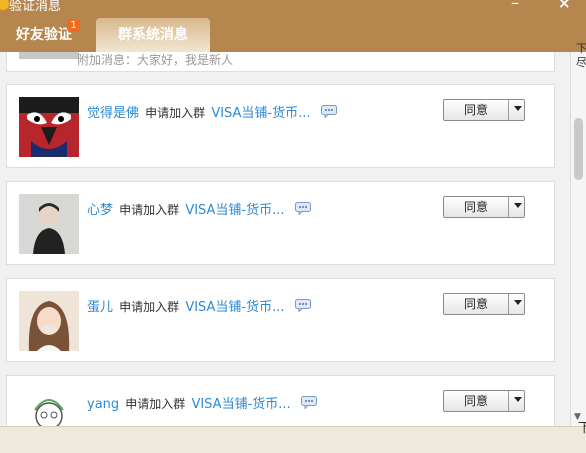 Image resolution: width=586 pixels, height=453 pixels. I want to click on list-item: yang 申请加入群 VISA当铺-货币... 同意, so click(280, 400).